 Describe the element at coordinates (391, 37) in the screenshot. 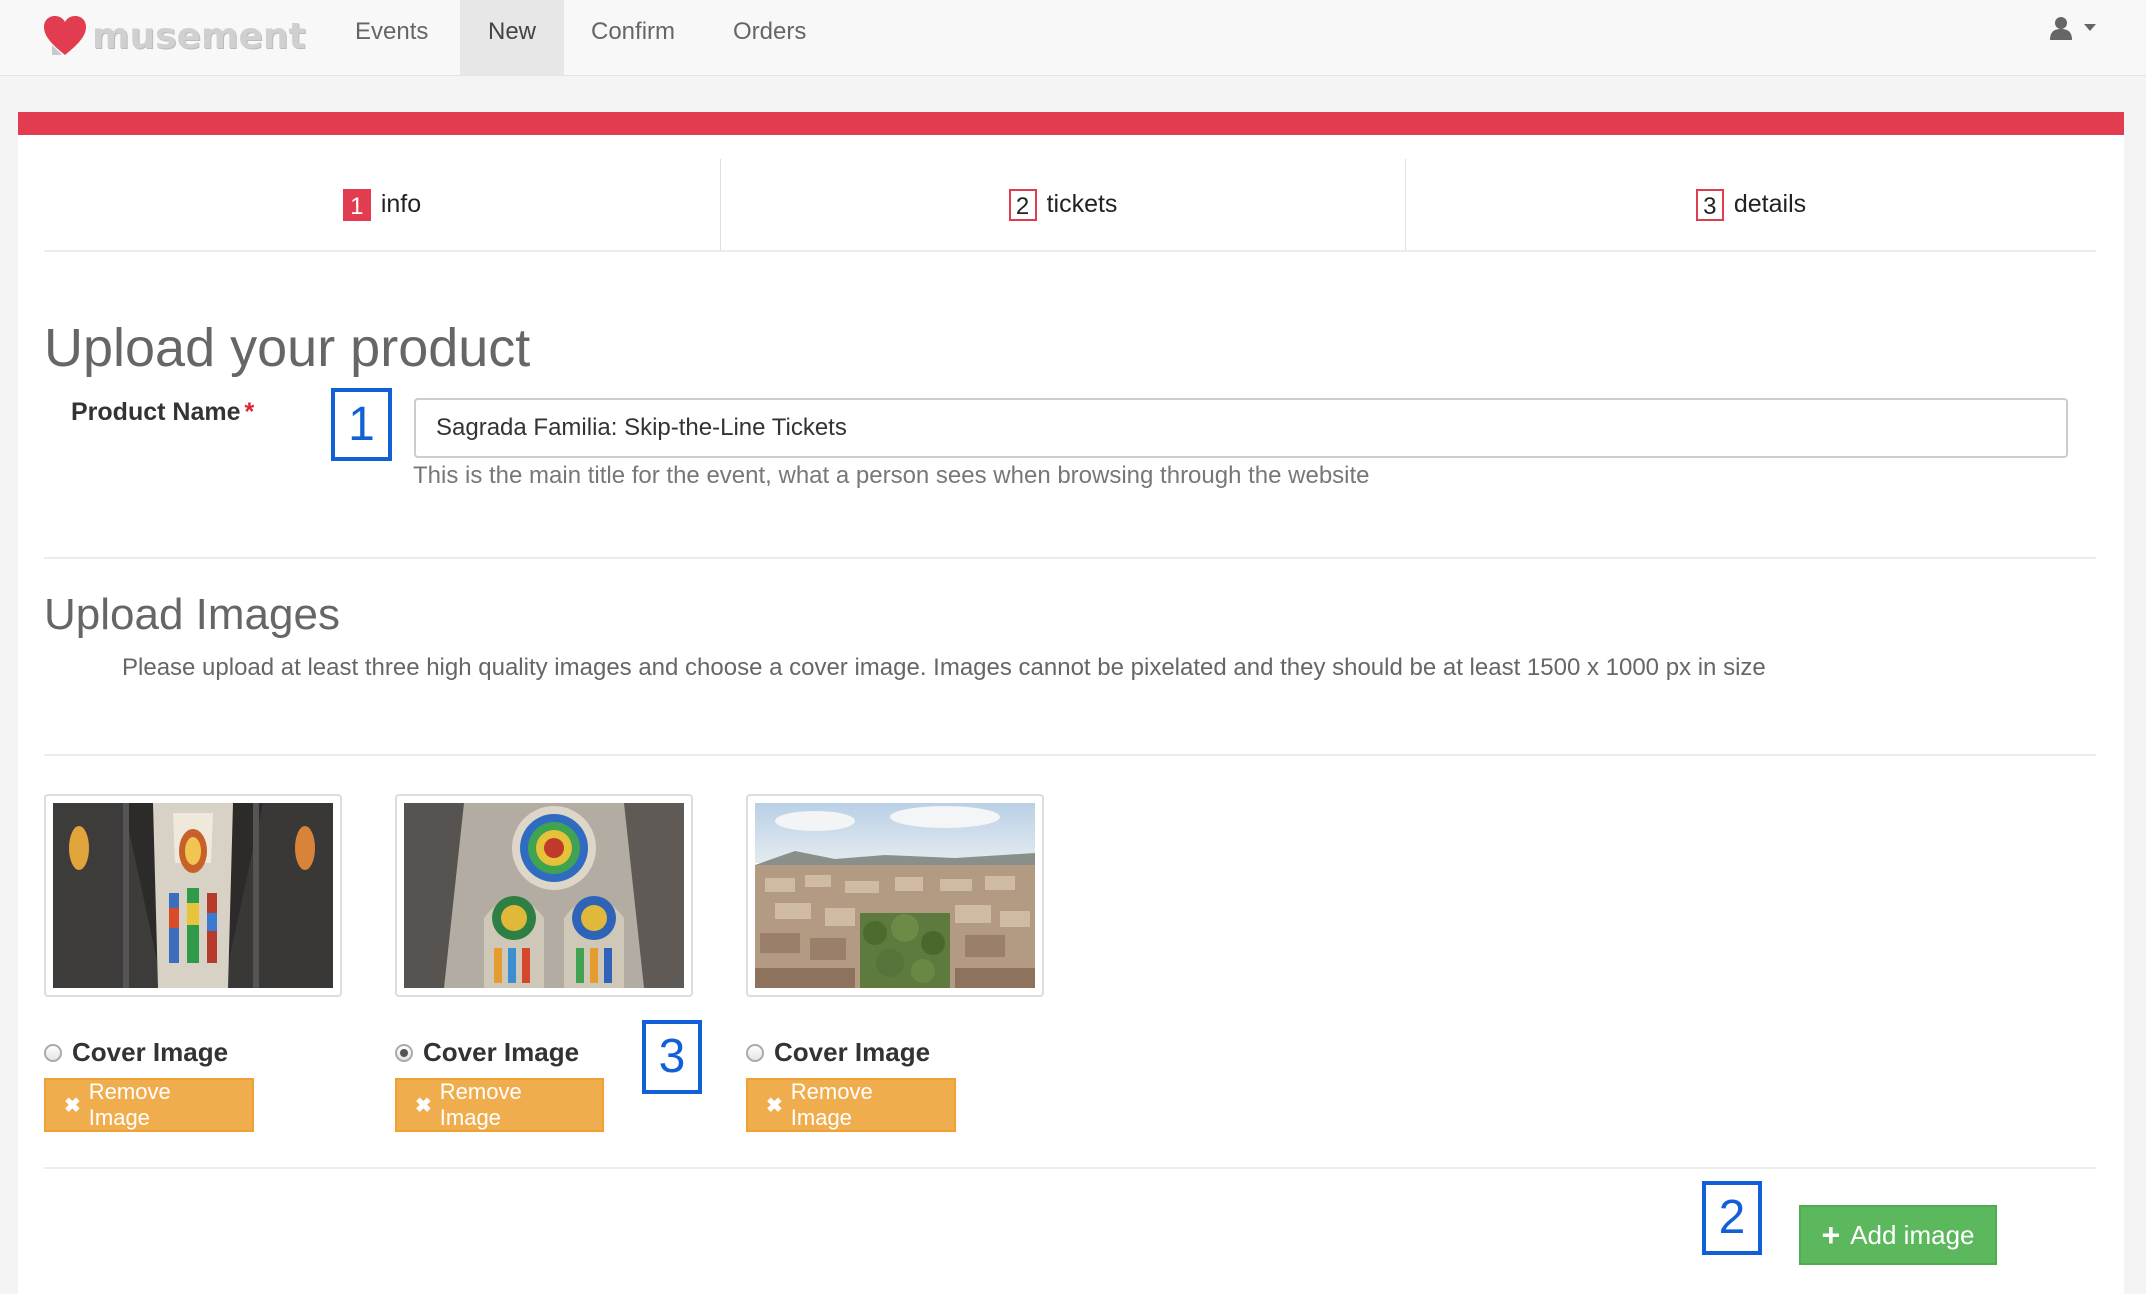

I see `nav-events: Events` at that location.